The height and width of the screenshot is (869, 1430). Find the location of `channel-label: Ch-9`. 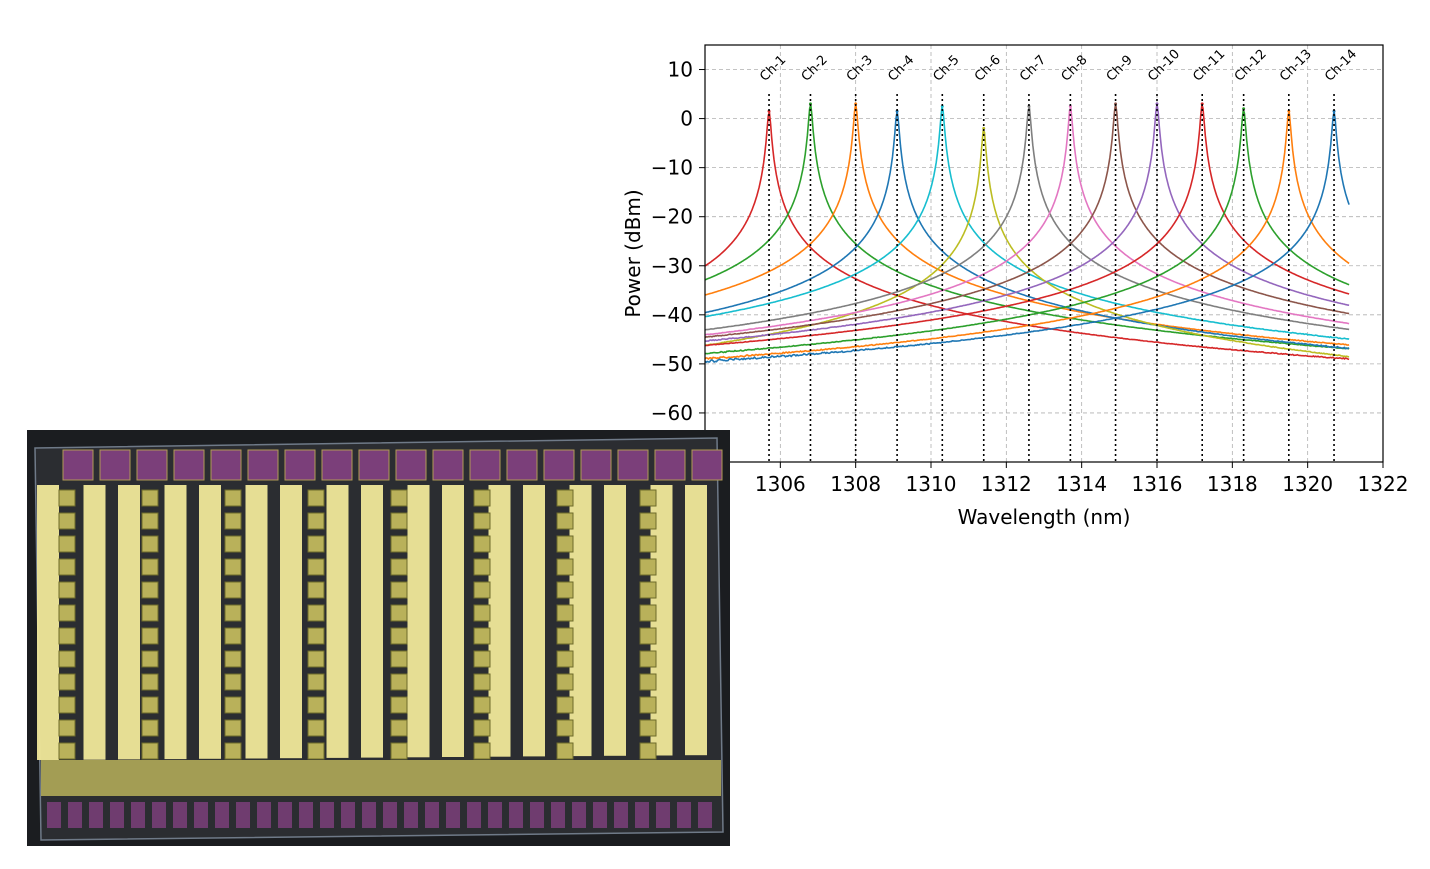

channel-label: Ch-9 is located at coordinates (1120, 69).